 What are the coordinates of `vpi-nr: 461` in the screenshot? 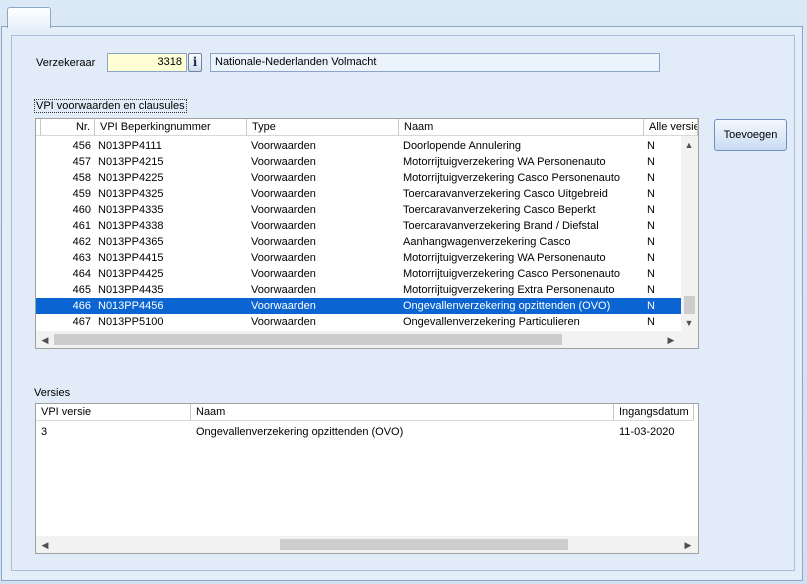 It's located at (81, 226).